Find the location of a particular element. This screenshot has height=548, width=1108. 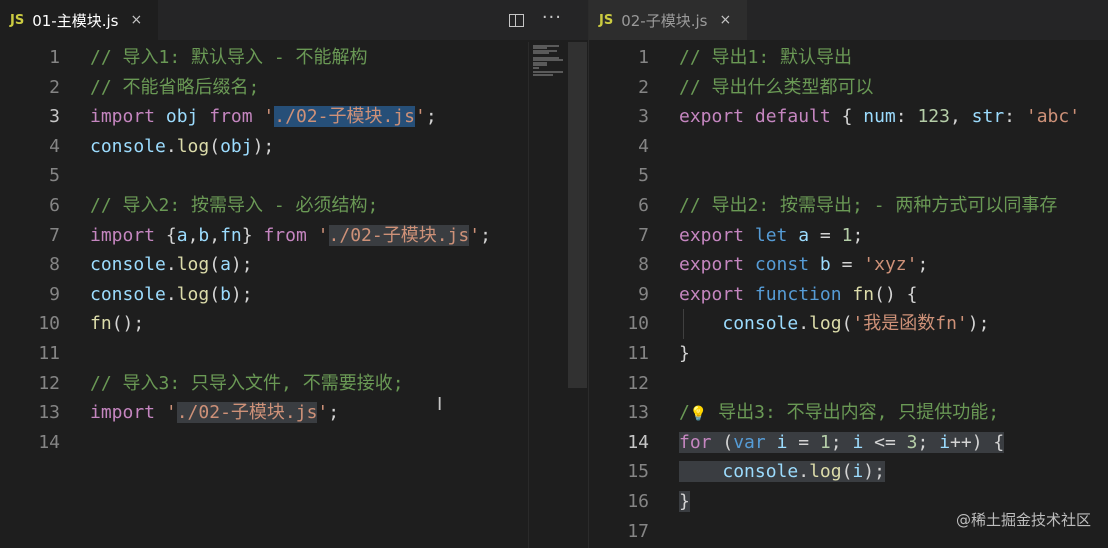

code-line: 11} is located at coordinates (848, 354).